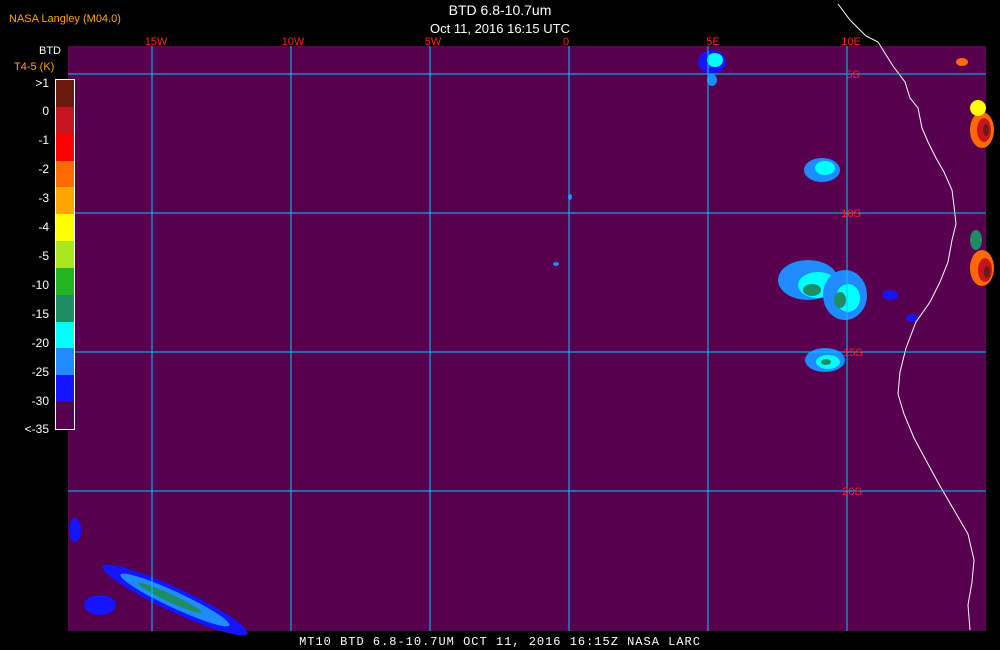 This screenshot has height=650, width=1000. I want to click on lon-label: 0, so click(566, 42).